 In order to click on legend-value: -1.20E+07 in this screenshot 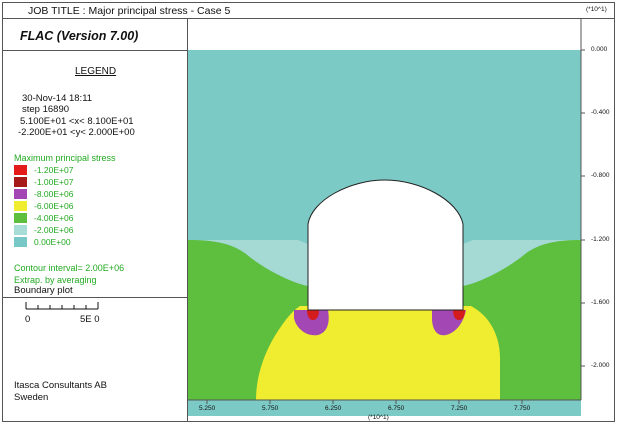, I will do `click(54, 170)`.